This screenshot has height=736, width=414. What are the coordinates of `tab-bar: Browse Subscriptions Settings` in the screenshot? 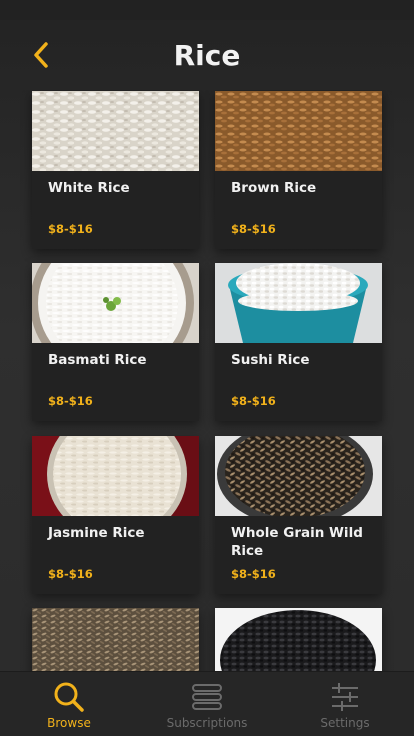 It's located at (207, 703).